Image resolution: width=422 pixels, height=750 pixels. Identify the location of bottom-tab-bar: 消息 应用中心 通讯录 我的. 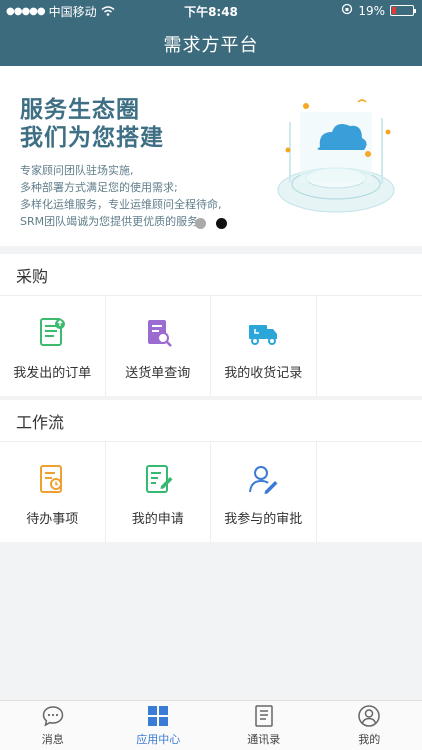
(211, 725).